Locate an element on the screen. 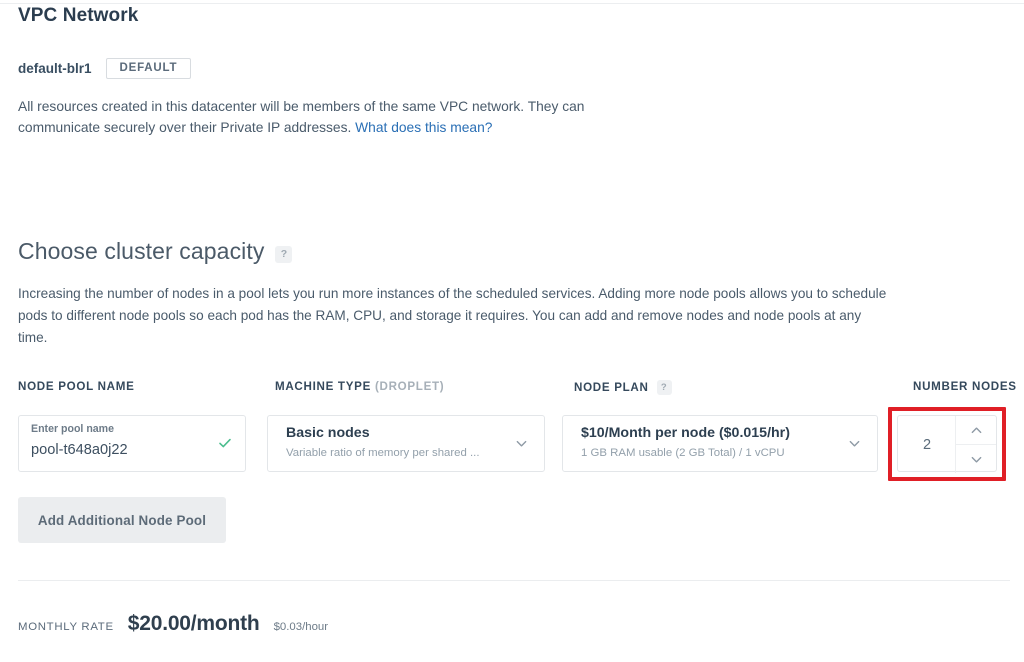  add-additional-node-pool-button: Add Additional Node Pool is located at coordinates (122, 520).